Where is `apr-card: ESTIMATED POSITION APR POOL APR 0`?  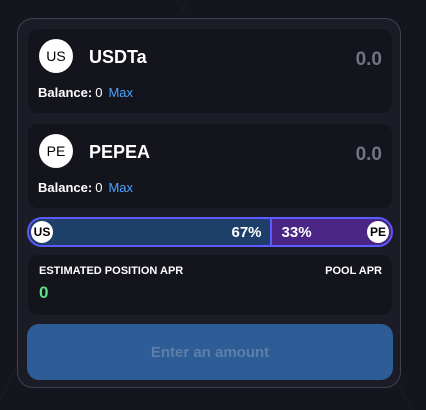 apr-card: ESTIMATED POSITION APR POOL APR 0 is located at coordinates (210, 285).